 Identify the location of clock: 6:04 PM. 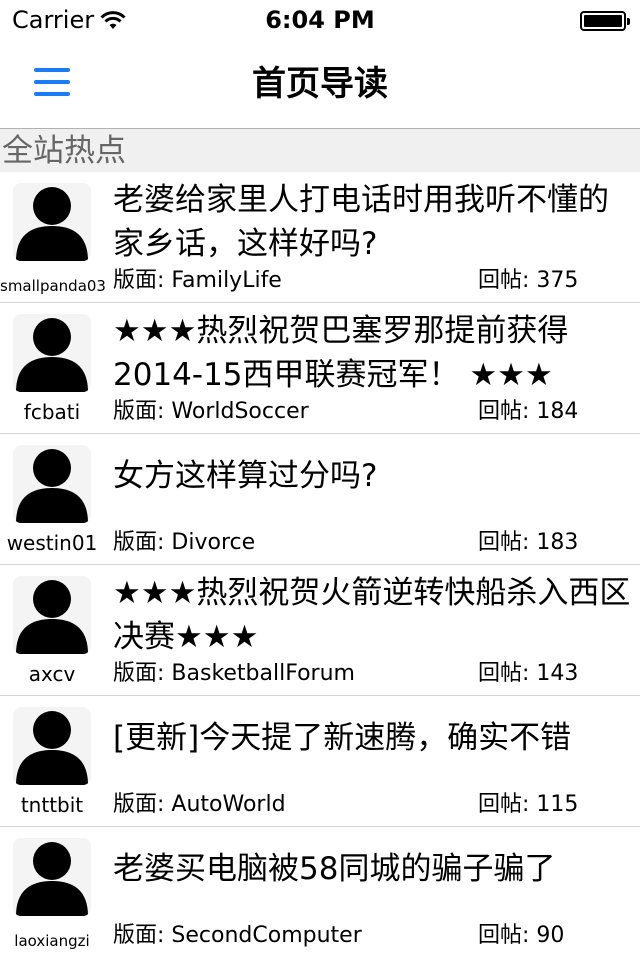
(320, 20).